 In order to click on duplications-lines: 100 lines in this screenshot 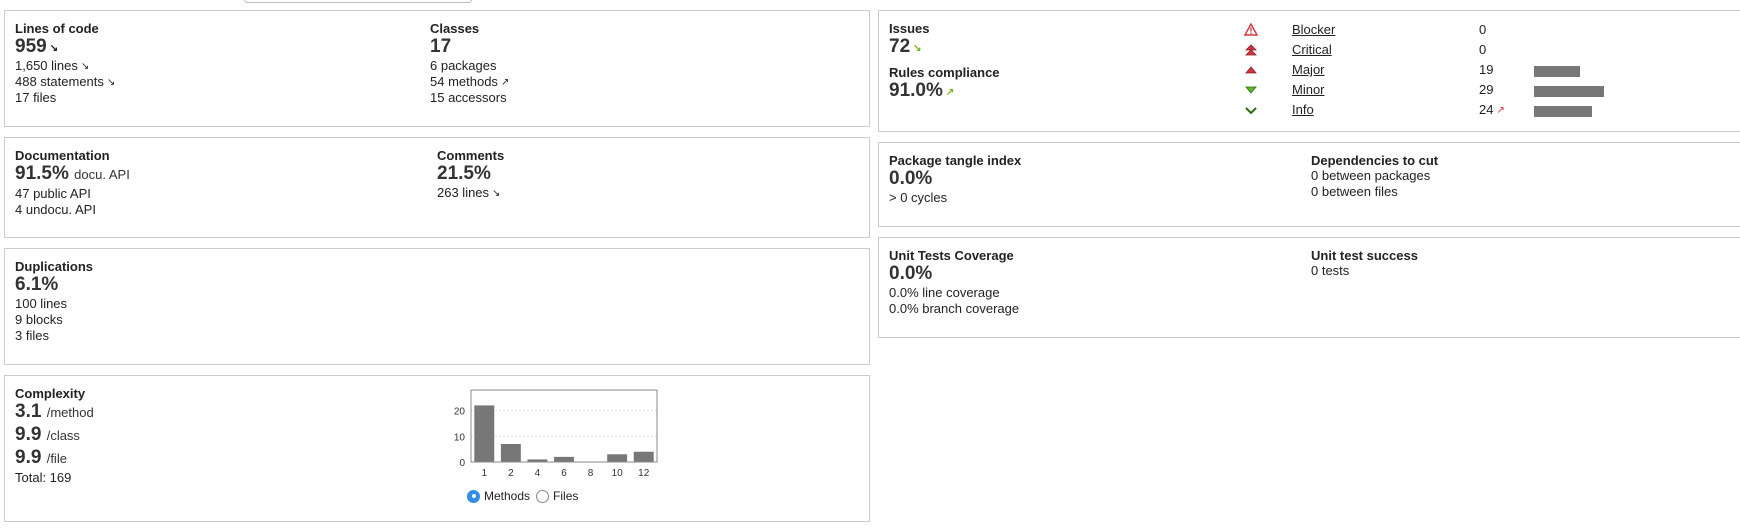, I will do `click(54, 304)`.